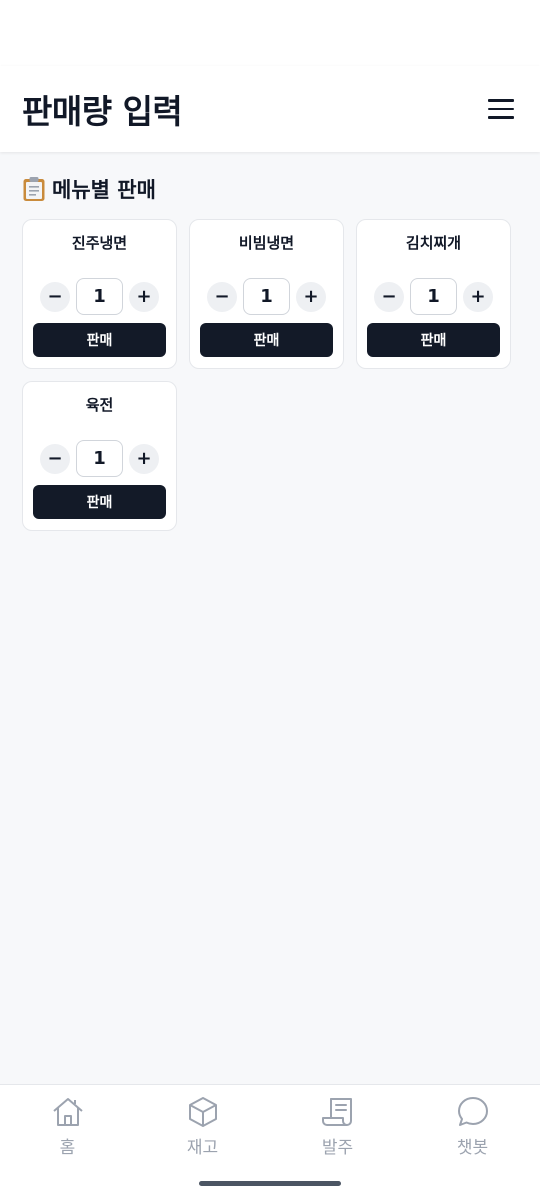 The width and height of the screenshot is (540, 1200). I want to click on nav-label-chatbot: 챗봇, so click(472, 1148).